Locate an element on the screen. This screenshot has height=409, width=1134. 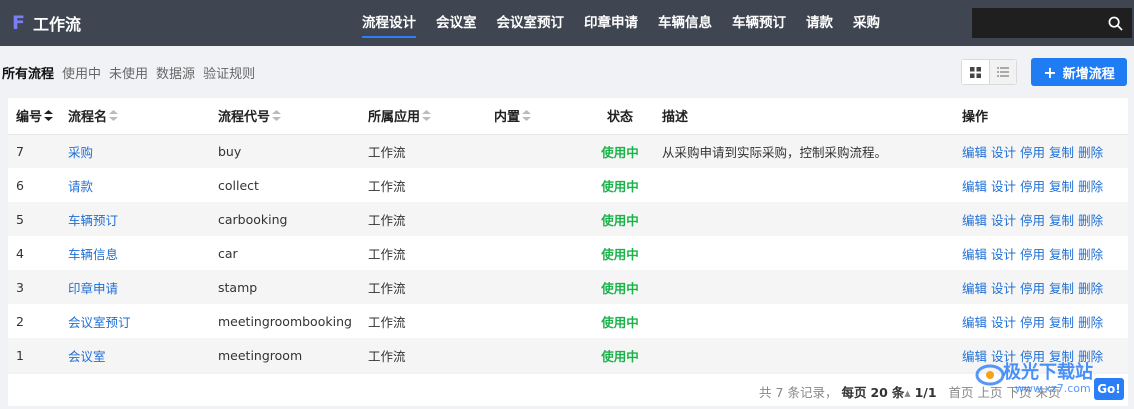
filter-tab-4: 验证规则 is located at coordinates (229, 72).